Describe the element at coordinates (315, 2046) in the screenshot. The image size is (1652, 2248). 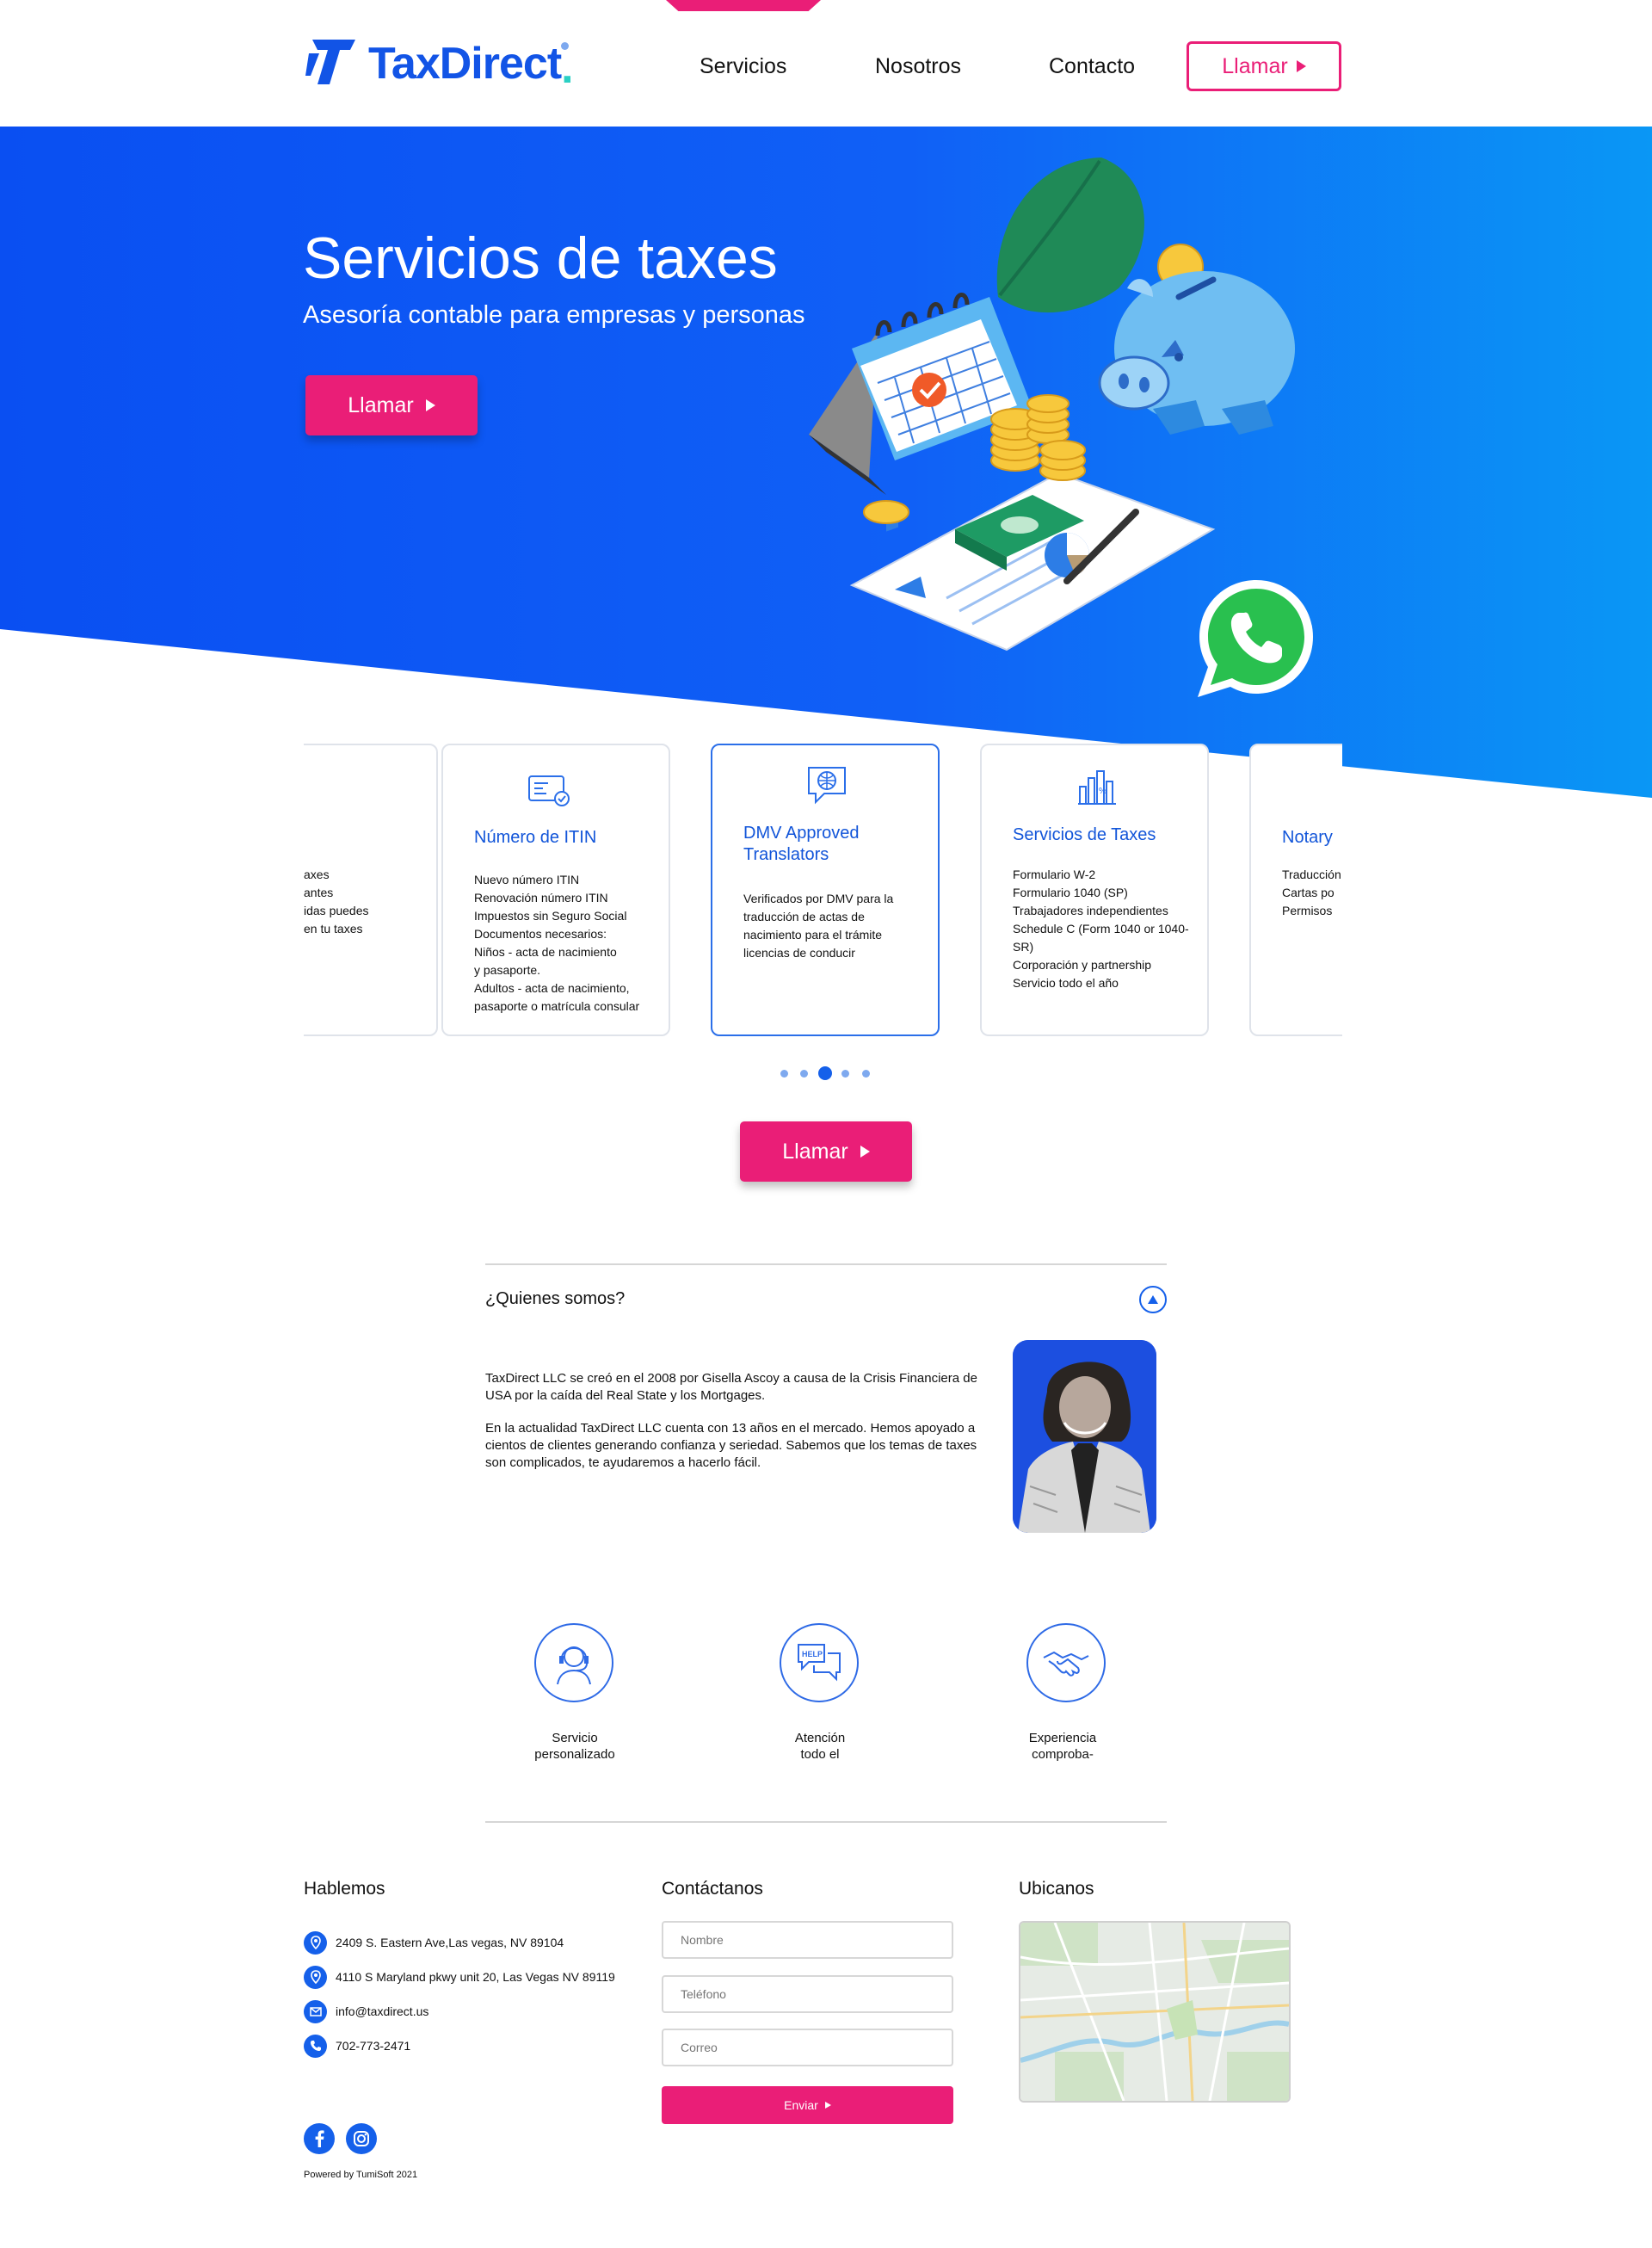
I see `phone-icon` at that location.